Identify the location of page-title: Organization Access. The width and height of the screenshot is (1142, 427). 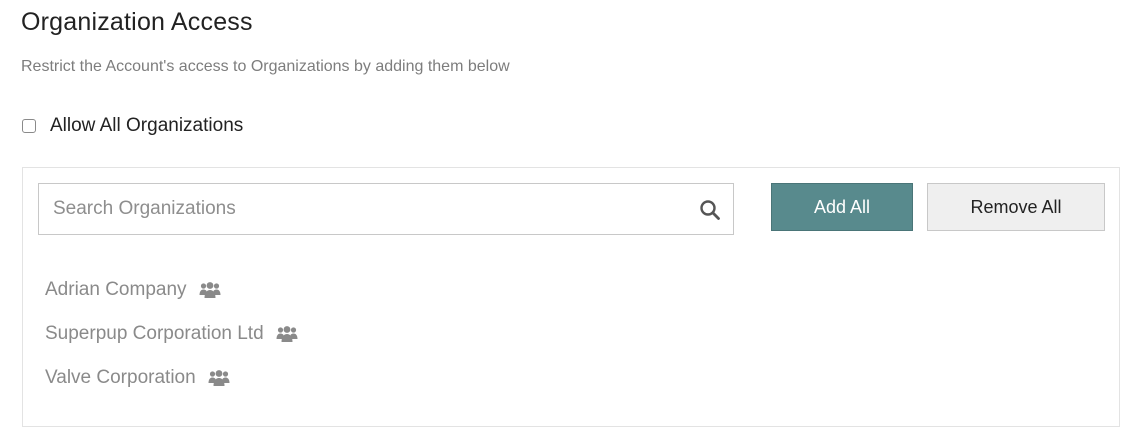
(137, 22).